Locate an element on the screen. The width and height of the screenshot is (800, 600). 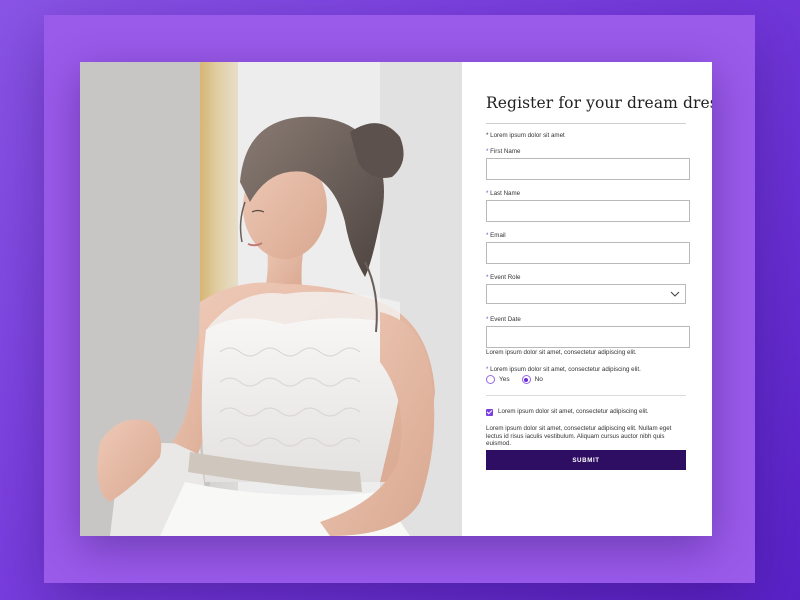
event-date-field is located at coordinates (588, 337).